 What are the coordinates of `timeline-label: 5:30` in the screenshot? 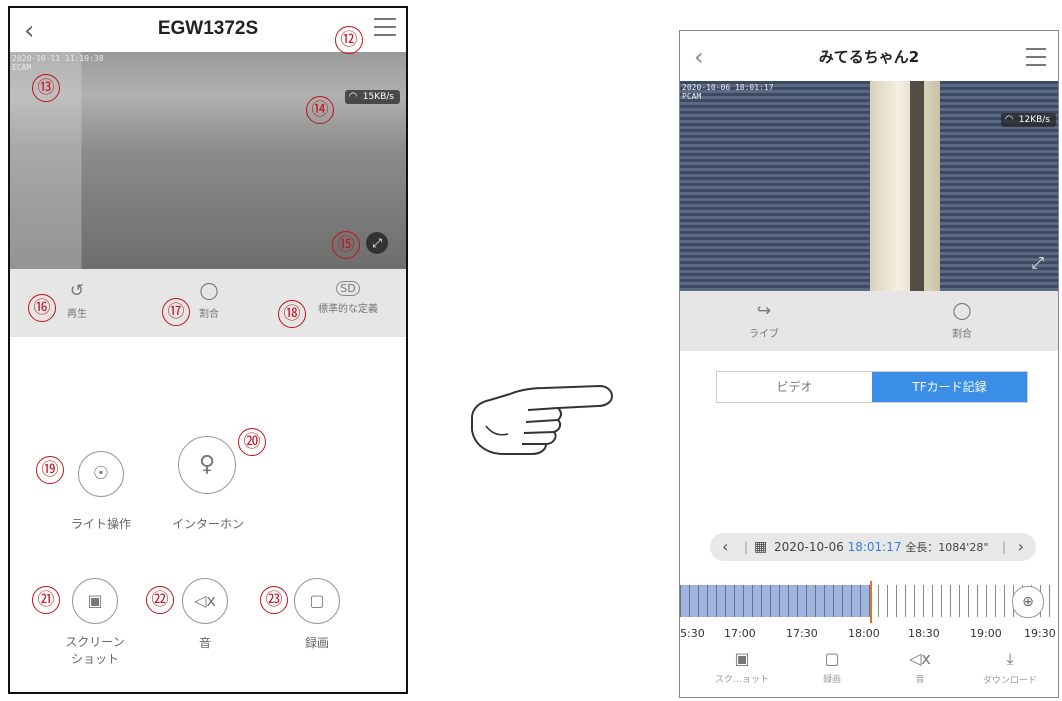 It's located at (692, 633).